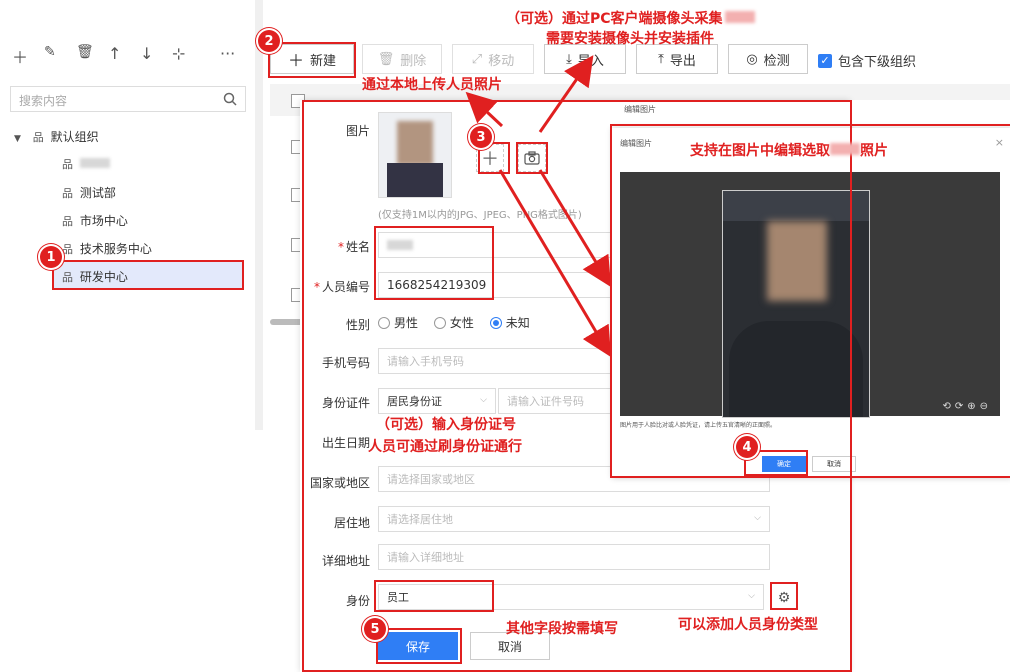 The image size is (1010, 672). Describe the element at coordinates (630, 18) in the screenshot. I see `note-camera-1: （可选）通过PC客户端摄像头采集` at that location.